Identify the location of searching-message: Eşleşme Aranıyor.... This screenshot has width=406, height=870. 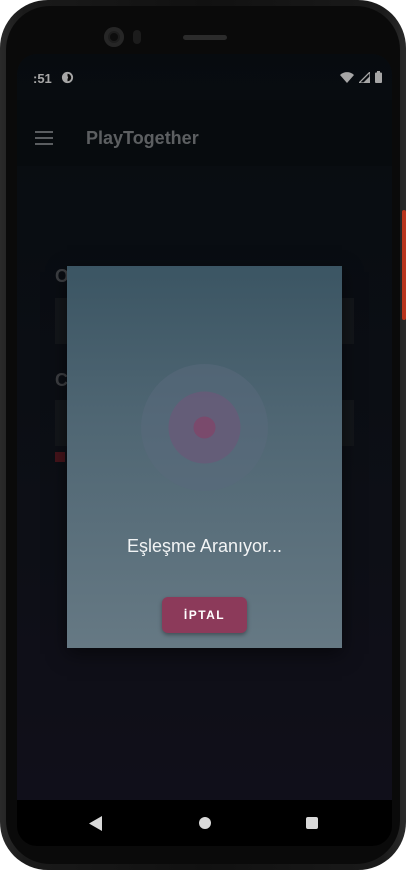
(204, 546).